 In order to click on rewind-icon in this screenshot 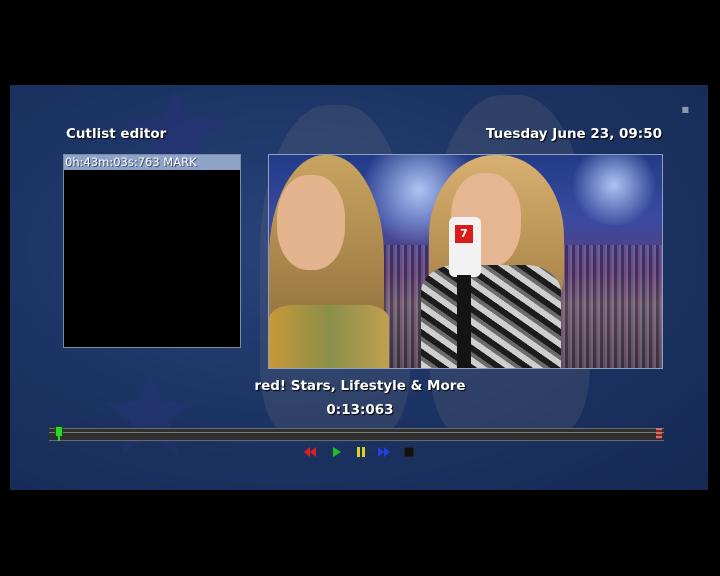, I will do `click(310, 452)`.